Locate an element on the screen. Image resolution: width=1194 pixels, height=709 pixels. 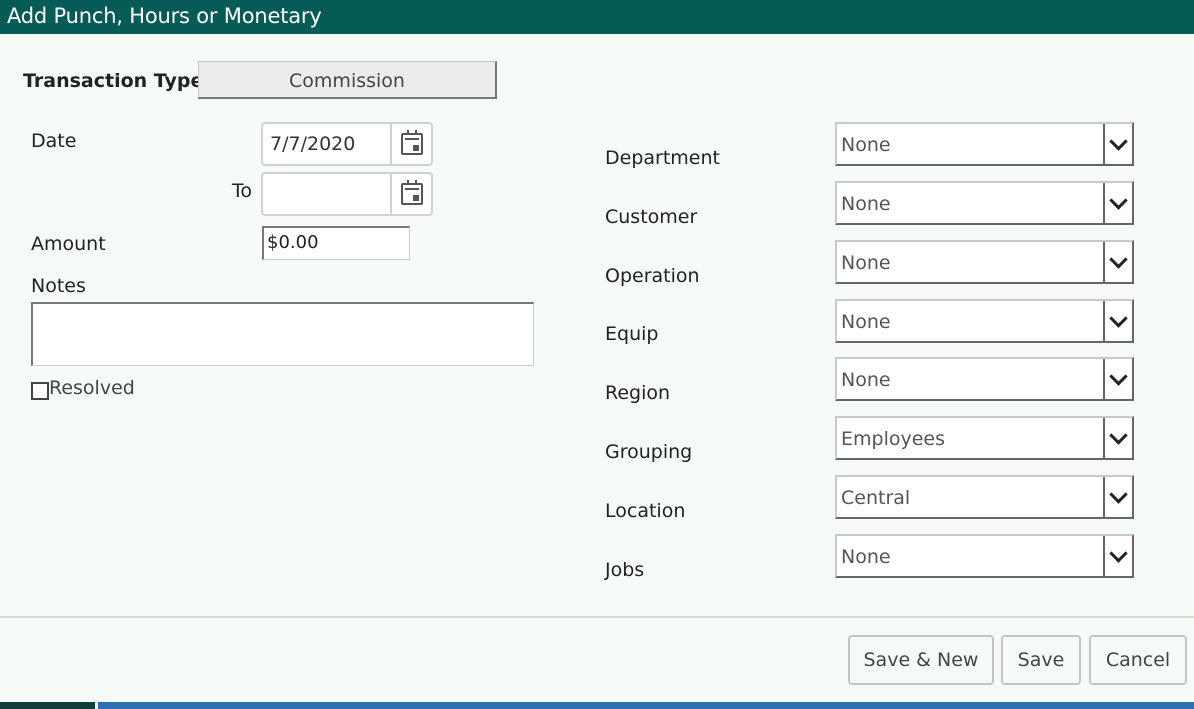
date-label: Date is located at coordinates (54, 141).